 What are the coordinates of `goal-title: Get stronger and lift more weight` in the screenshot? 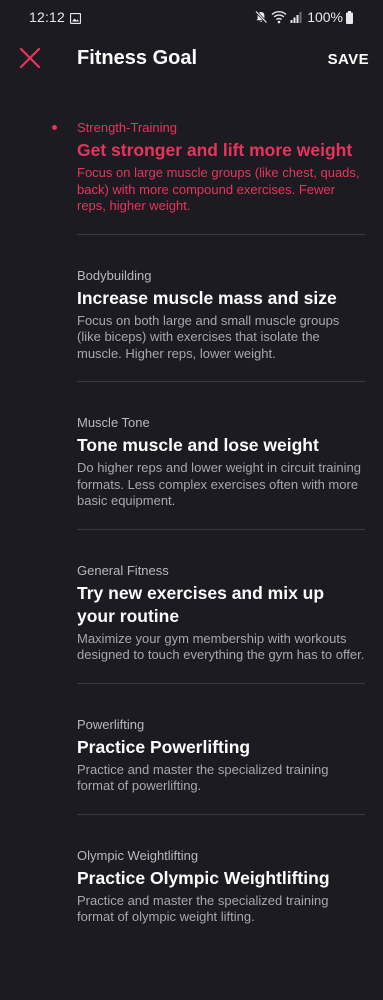 It's located at (215, 150).